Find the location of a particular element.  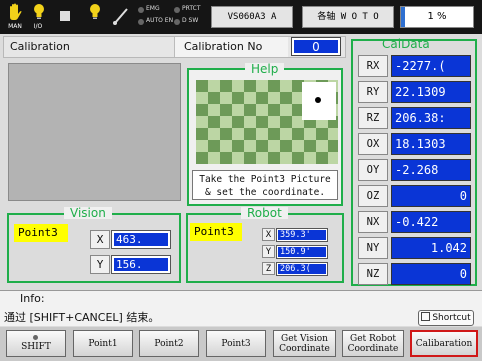

emg-indicator is located at coordinates (141, 10).